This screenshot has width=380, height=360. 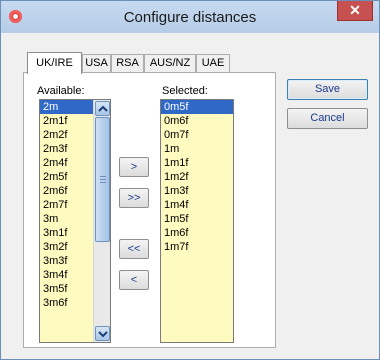 What do you see at coordinates (96, 63) in the screenshot?
I see `tab-usa: USA` at bounding box center [96, 63].